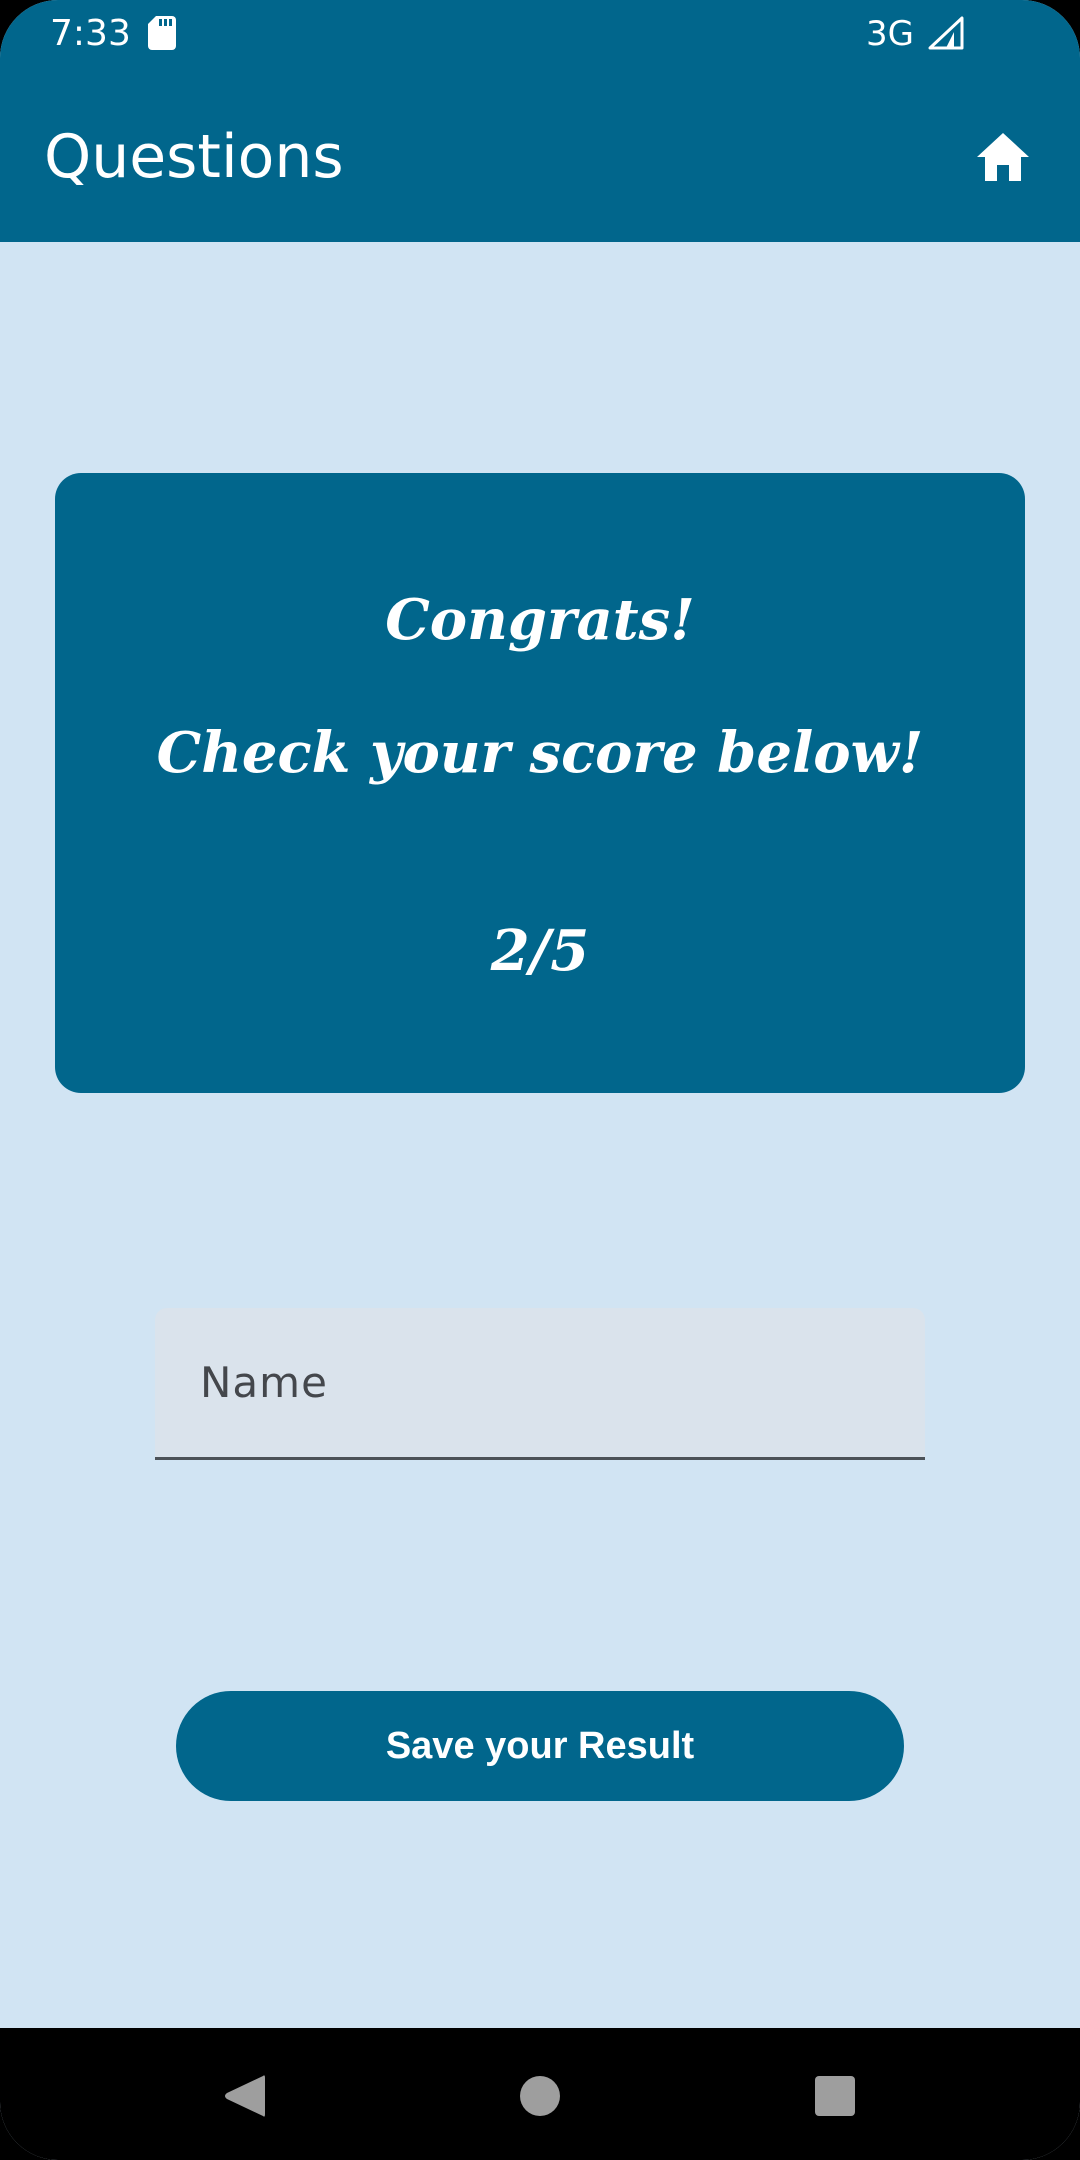  I want to click on congrats-heading: Congrats!, so click(540, 620).